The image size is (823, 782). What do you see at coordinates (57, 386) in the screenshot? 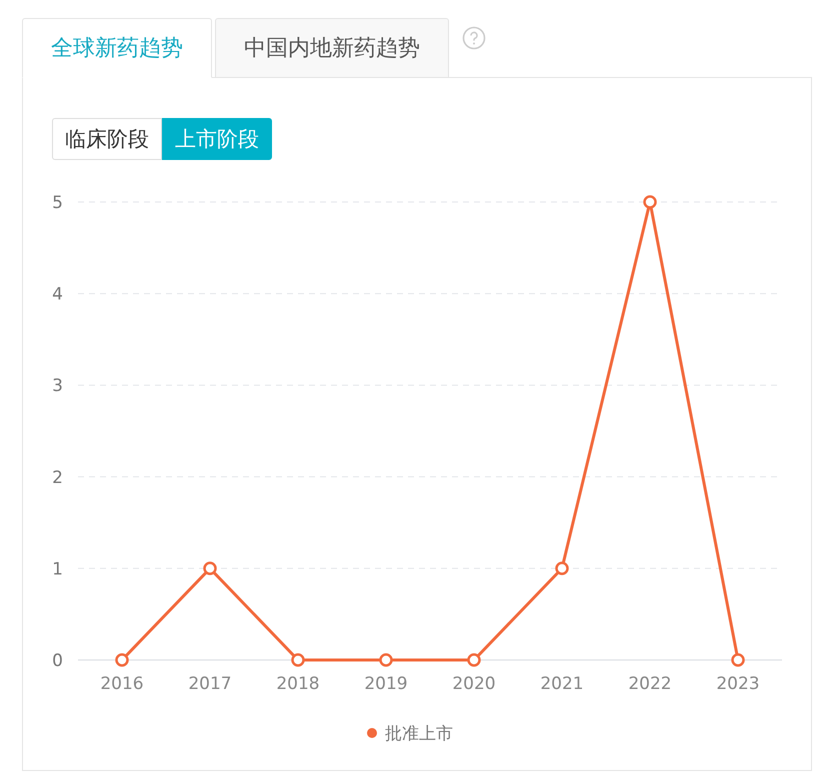
I see `y-tick-label: 3` at bounding box center [57, 386].